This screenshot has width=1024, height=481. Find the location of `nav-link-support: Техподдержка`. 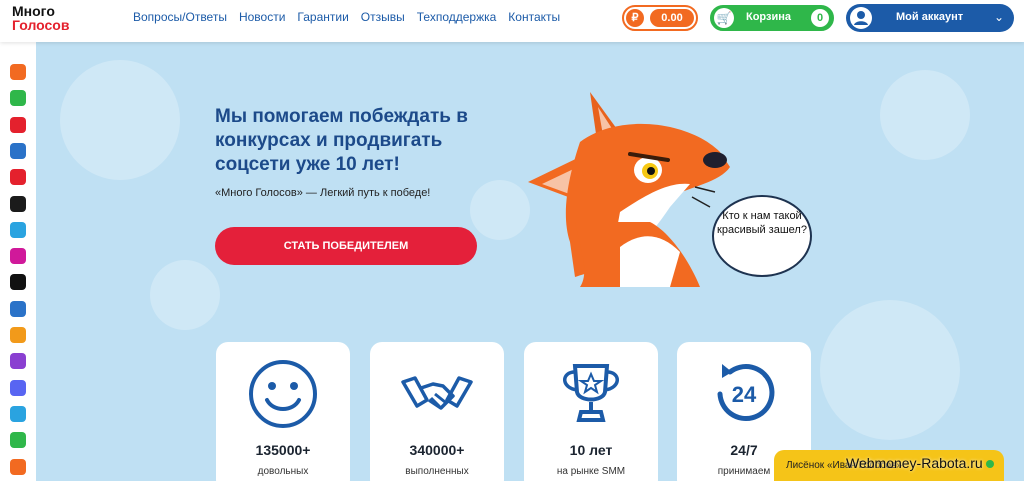

nav-link-support: Техподдержка is located at coordinates (457, 17).